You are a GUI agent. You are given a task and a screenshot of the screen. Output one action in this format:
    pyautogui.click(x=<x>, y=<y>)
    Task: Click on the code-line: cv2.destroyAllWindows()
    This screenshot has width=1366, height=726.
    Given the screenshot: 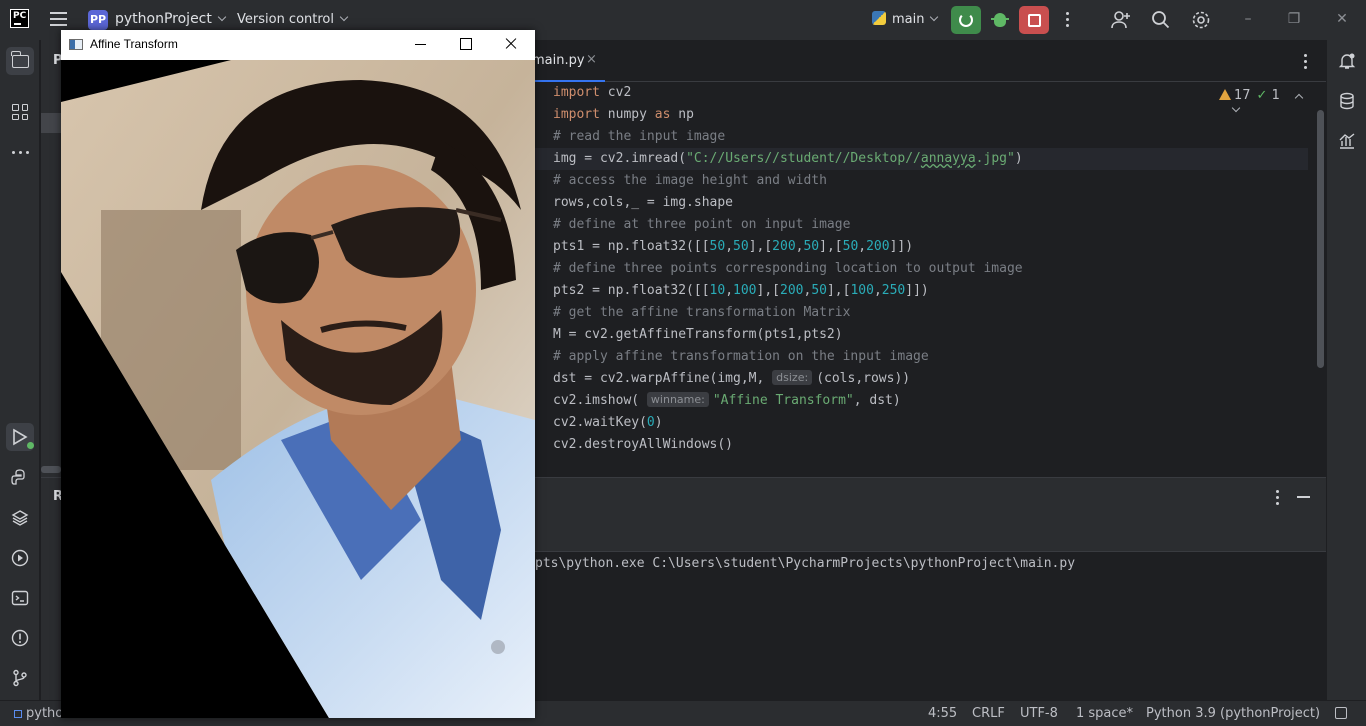 What is the action you would take?
    pyautogui.click(x=643, y=444)
    